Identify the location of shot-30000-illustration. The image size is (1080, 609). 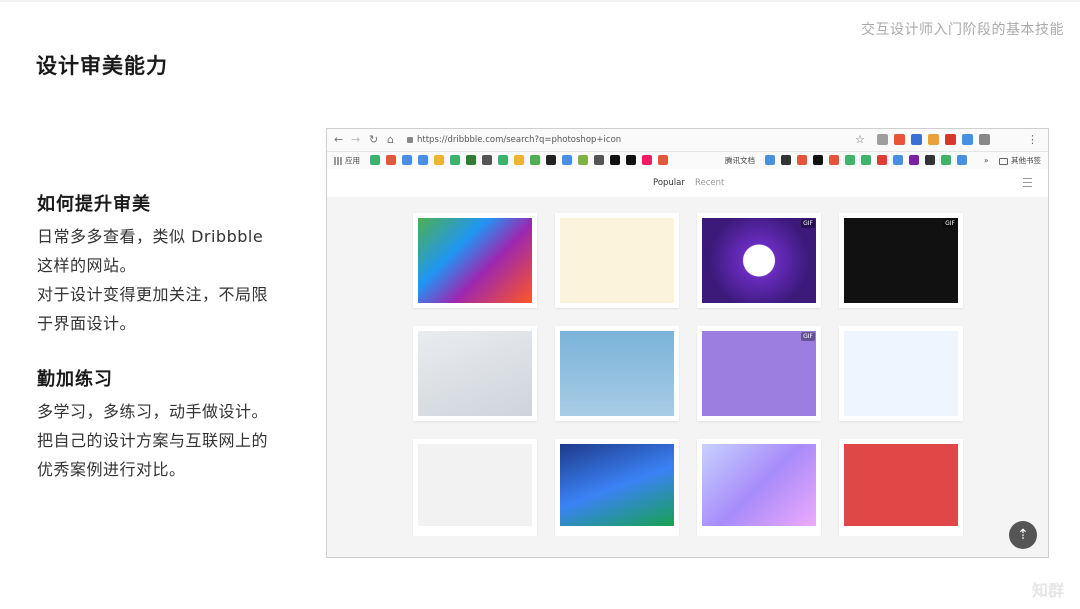
(617, 486).